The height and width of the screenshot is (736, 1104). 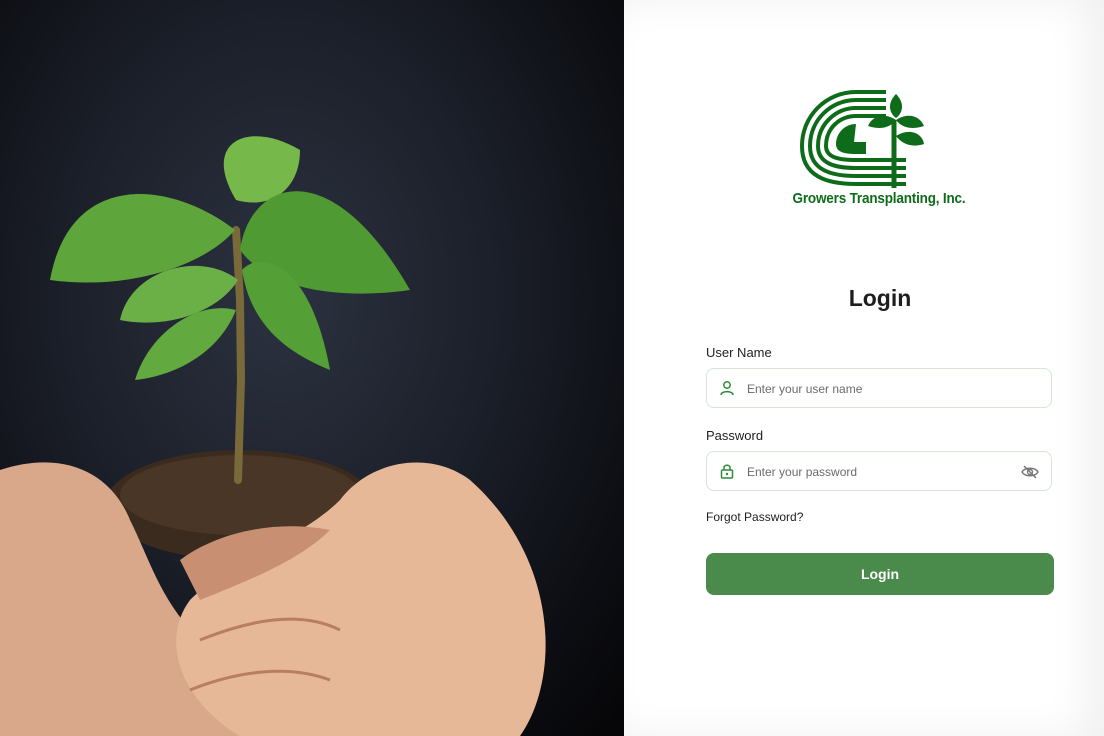 What do you see at coordinates (754, 517) in the screenshot?
I see `forgot-password-link: Forgot Password?` at bounding box center [754, 517].